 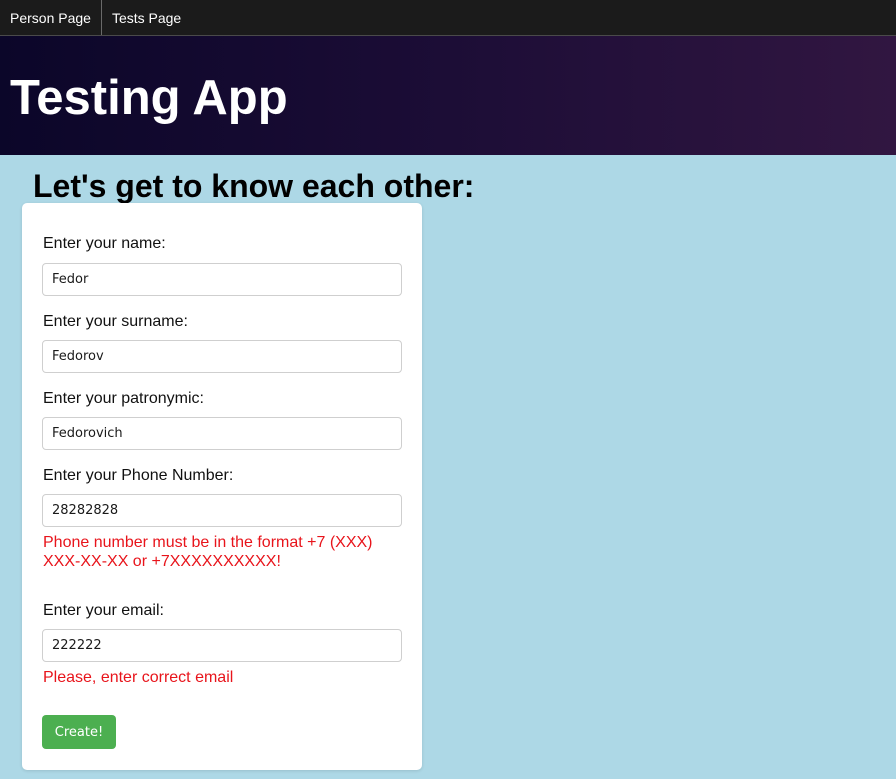 I want to click on patronymic-label: Enter your patronymic:, so click(x=123, y=398).